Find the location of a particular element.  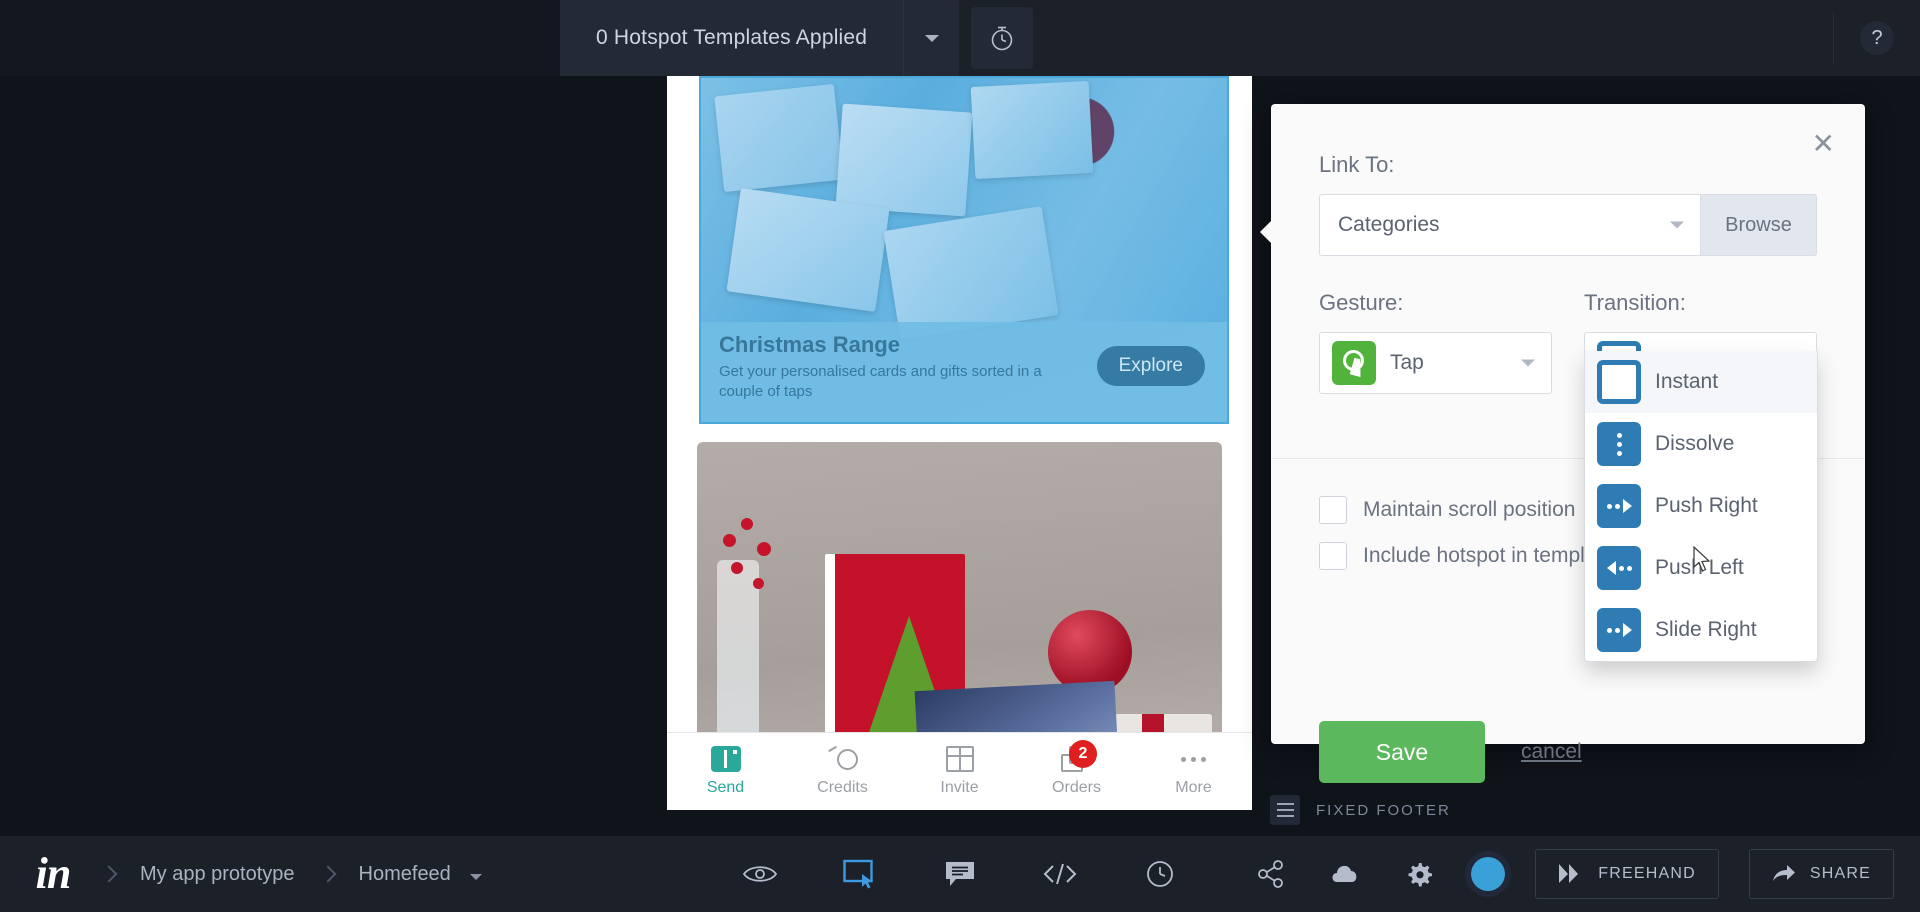

send-icon is located at coordinates (725, 759).